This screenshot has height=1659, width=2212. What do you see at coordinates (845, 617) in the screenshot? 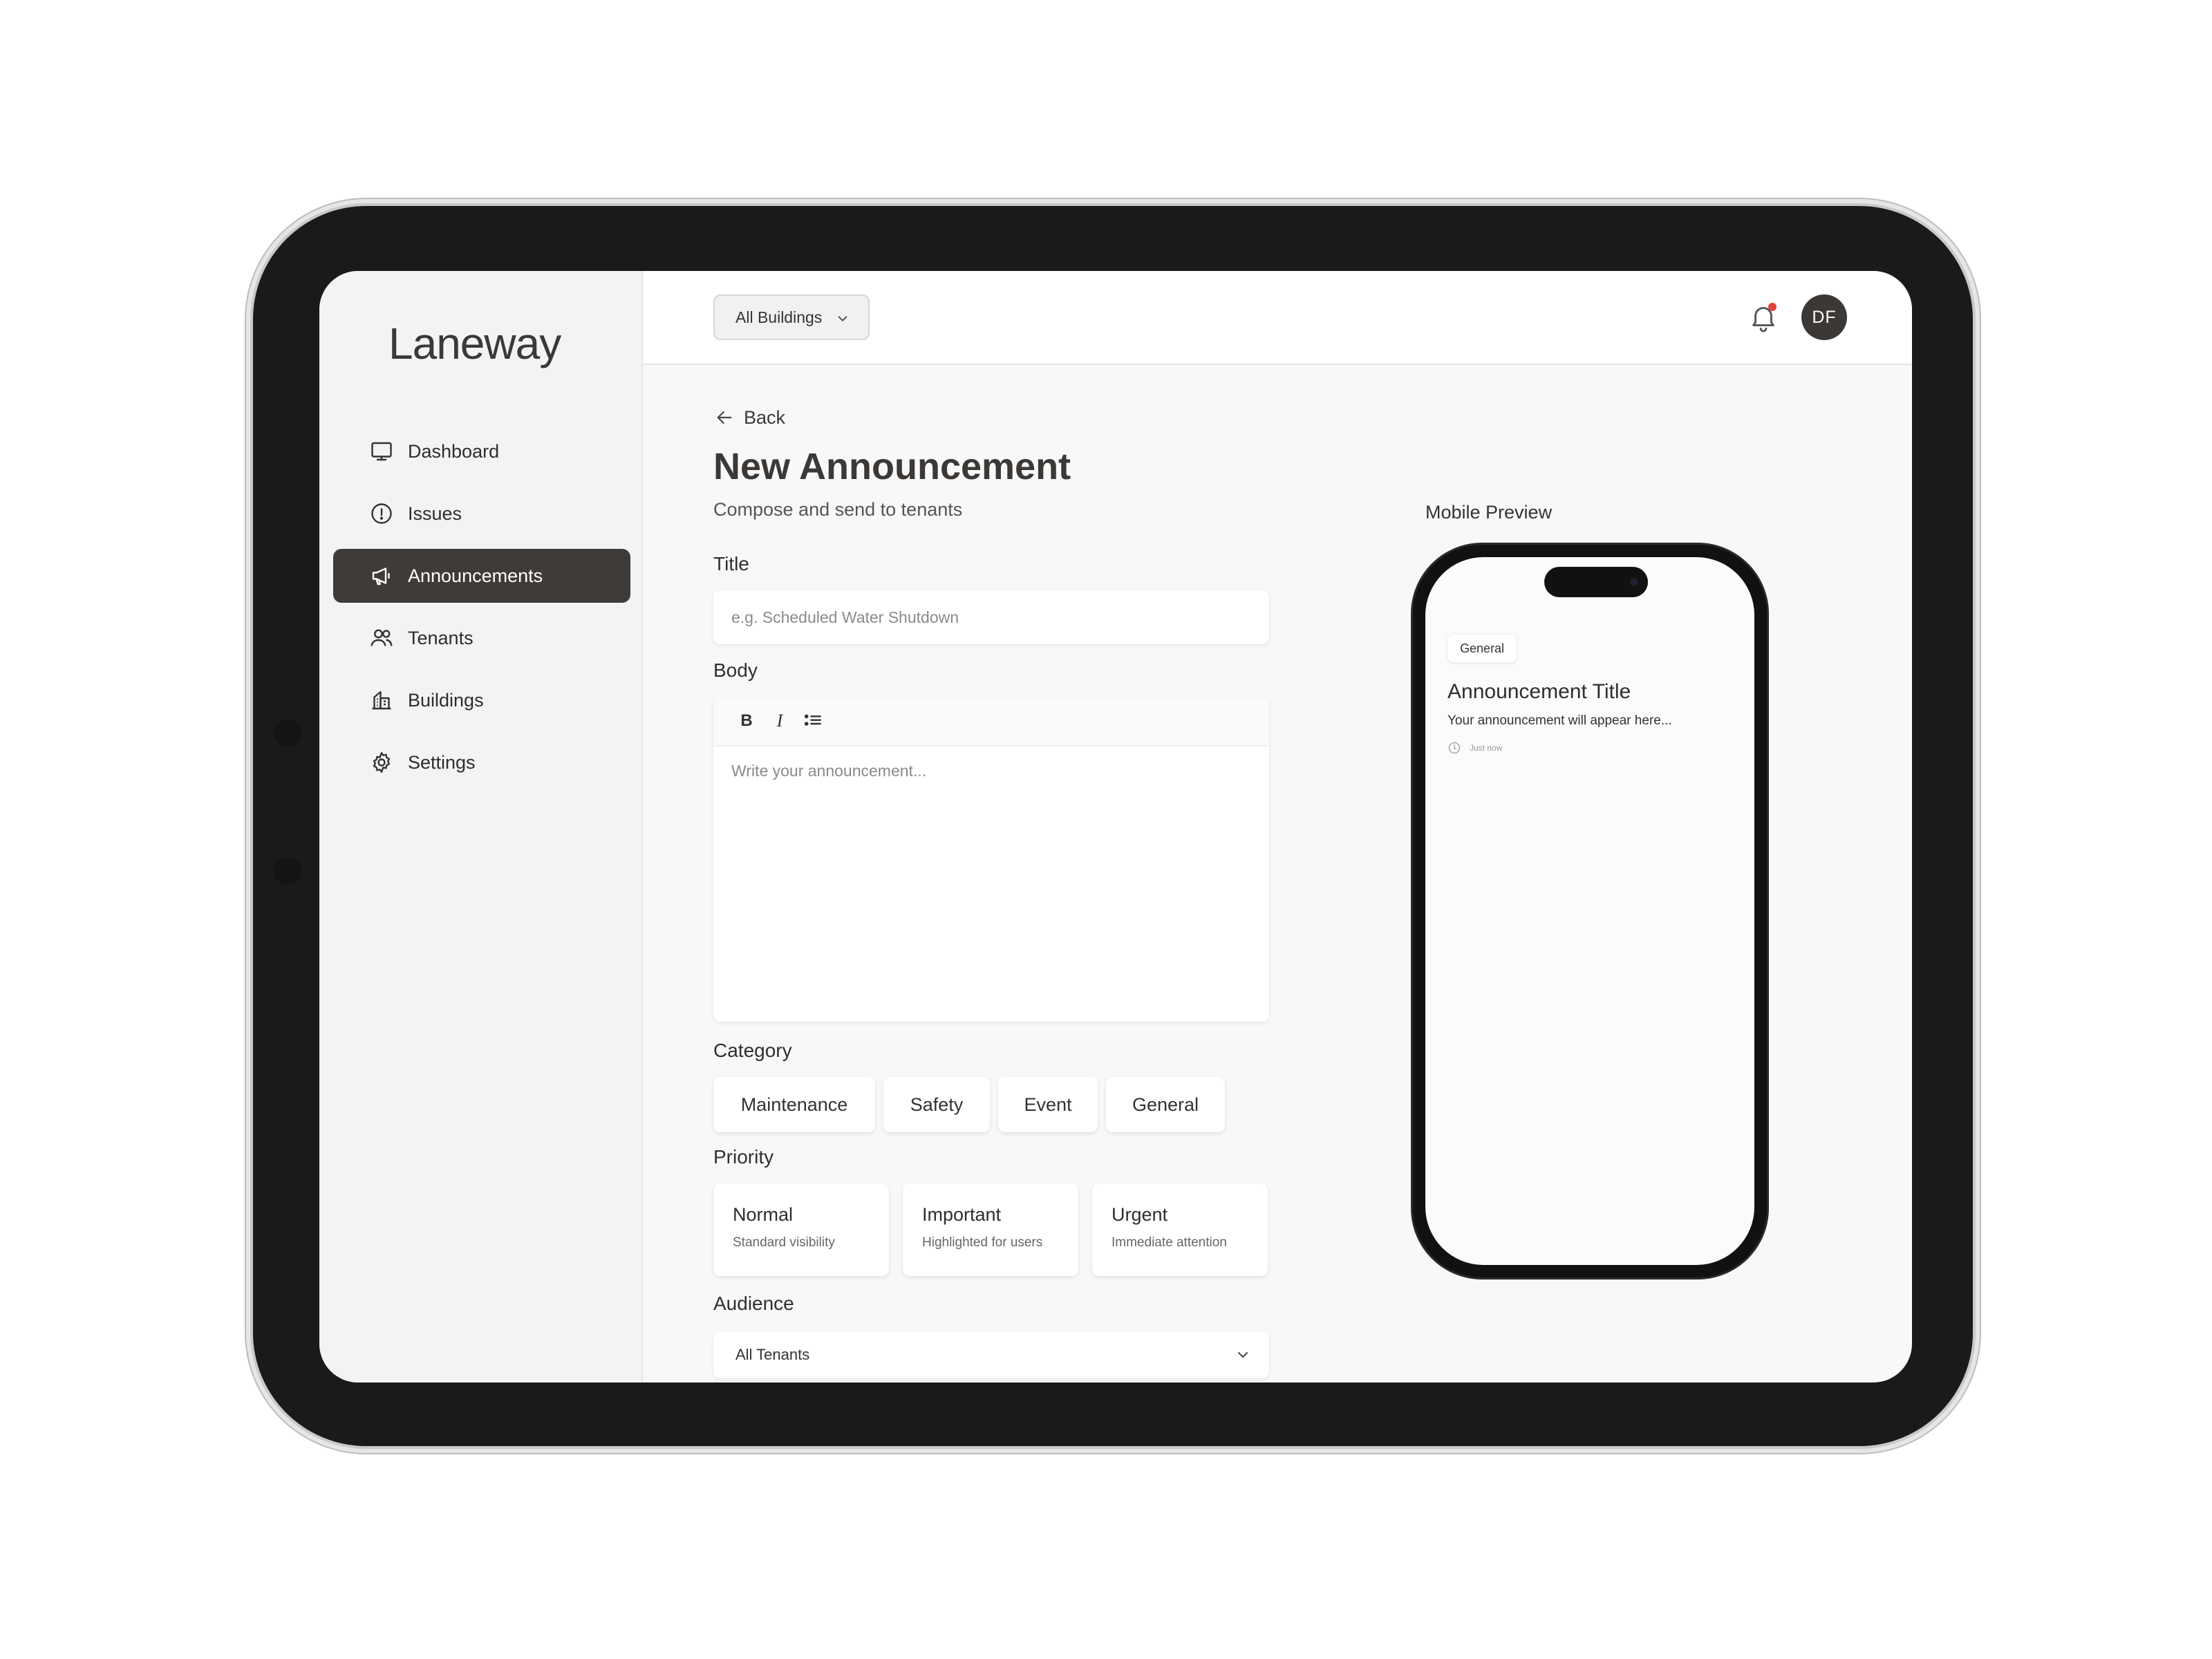
I see `title-placeholder: e.g. Scheduled Water Shutdown` at bounding box center [845, 617].